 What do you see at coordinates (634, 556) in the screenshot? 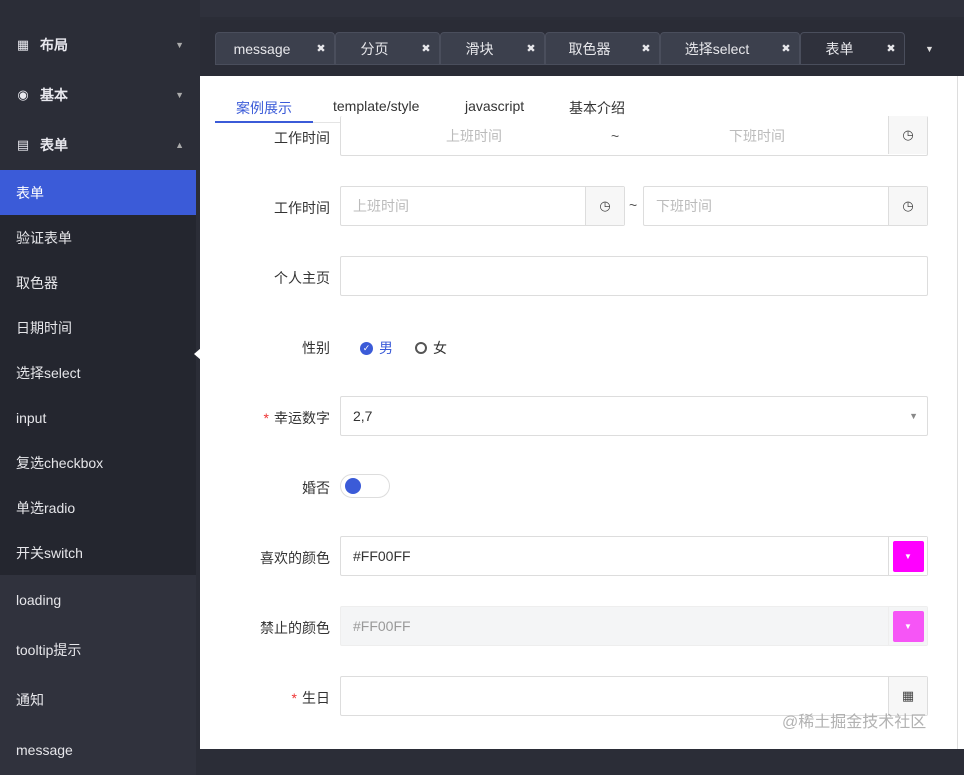
I see `fav-color-input: #FF00FF ▼` at bounding box center [634, 556].